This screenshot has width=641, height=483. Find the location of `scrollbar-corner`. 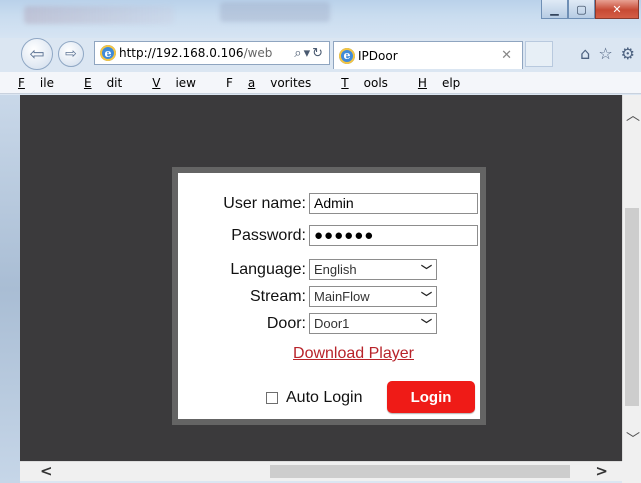

scrollbar-corner is located at coordinates (631, 472).